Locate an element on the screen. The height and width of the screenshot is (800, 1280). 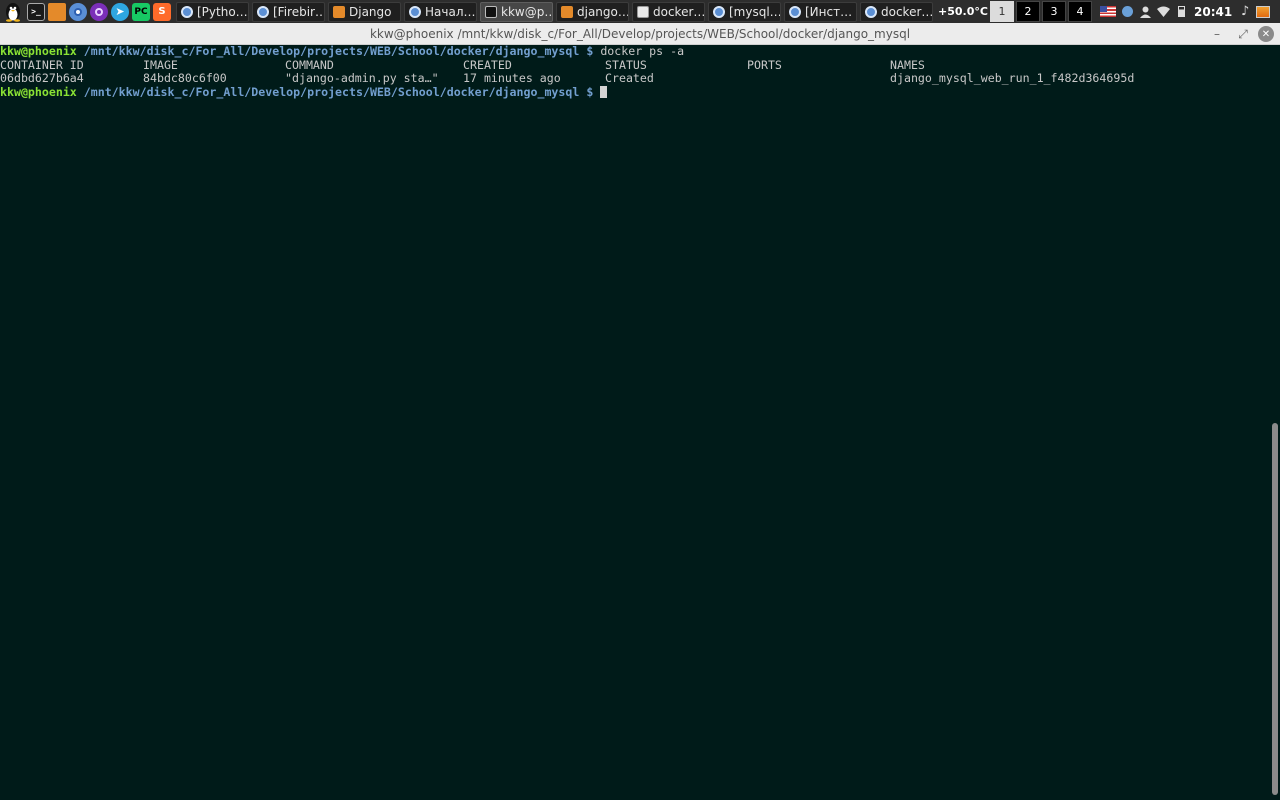
tor-launcher is located at coordinates (99, 11).